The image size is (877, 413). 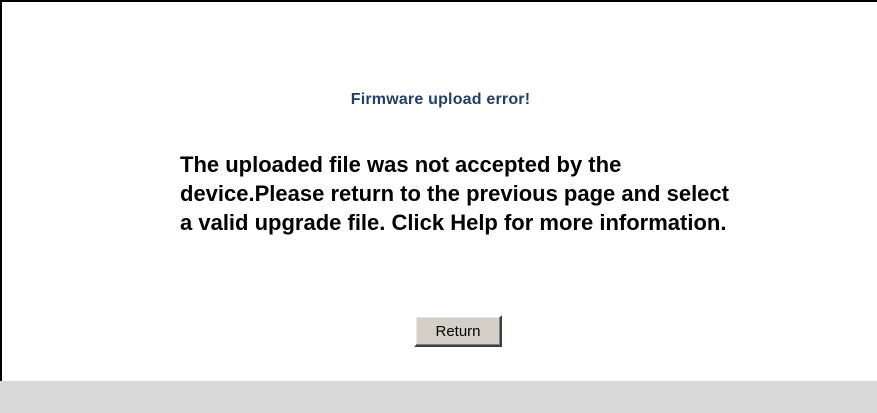 What do you see at coordinates (438, 397) in the screenshot?
I see `bottom-bar` at bounding box center [438, 397].